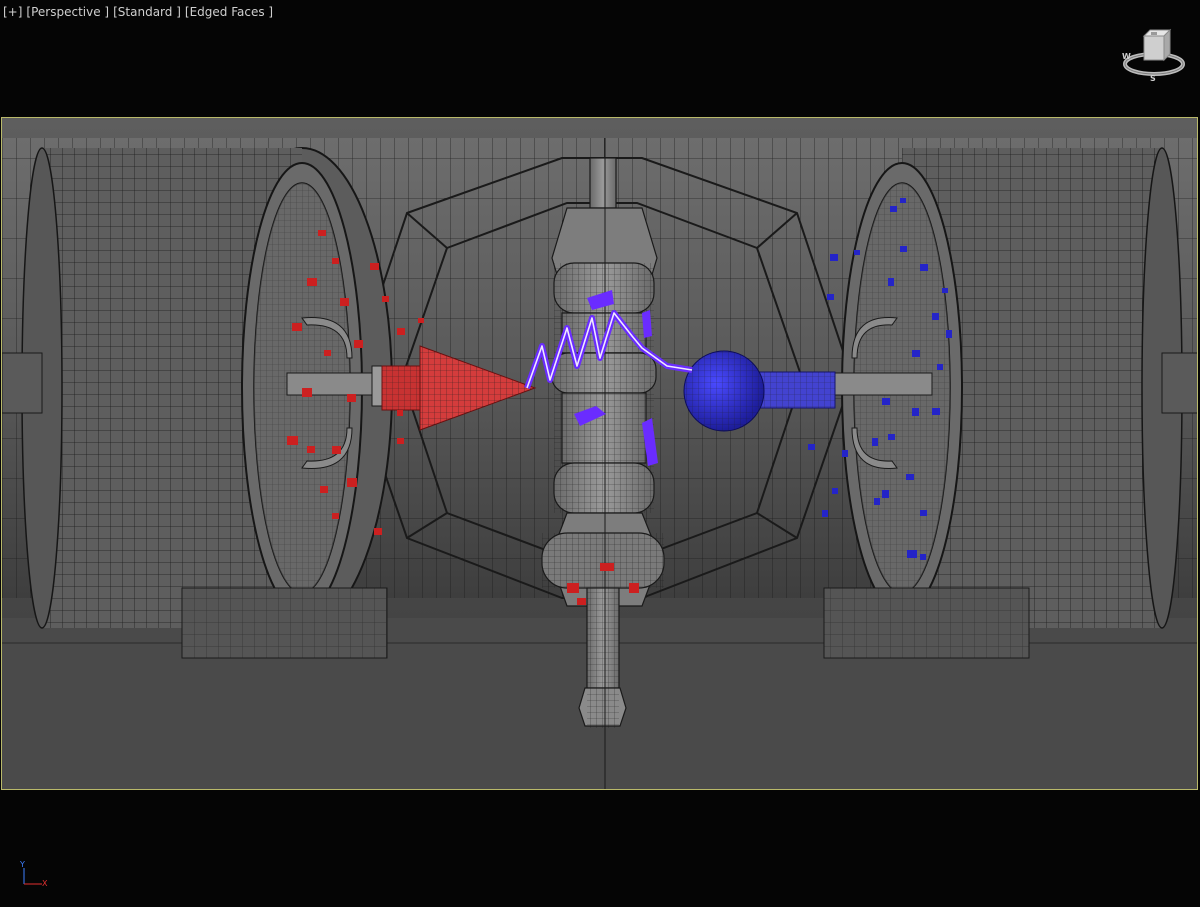  I want to click on axis-tripod: Y X, so click(34, 876).